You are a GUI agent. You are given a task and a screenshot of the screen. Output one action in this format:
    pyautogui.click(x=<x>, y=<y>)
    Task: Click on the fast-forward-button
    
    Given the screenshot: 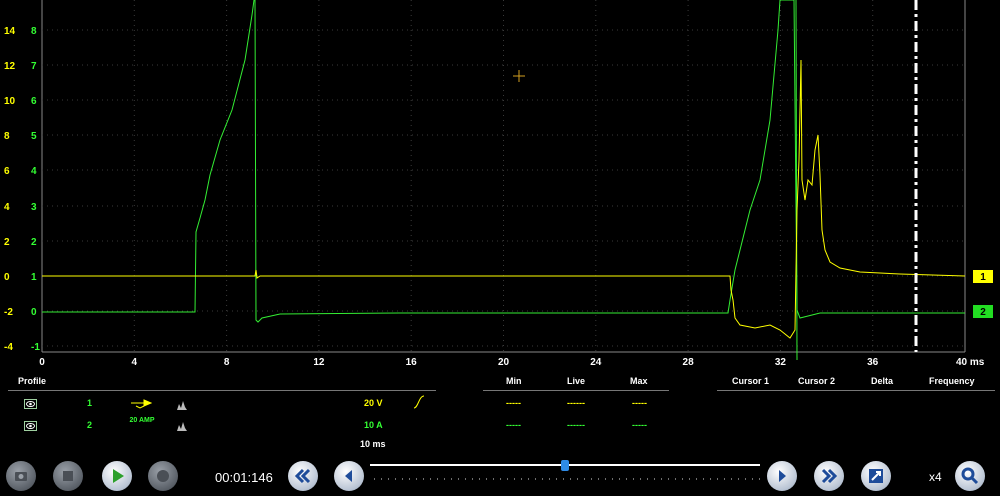 What is the action you would take?
    pyautogui.click(x=829, y=476)
    